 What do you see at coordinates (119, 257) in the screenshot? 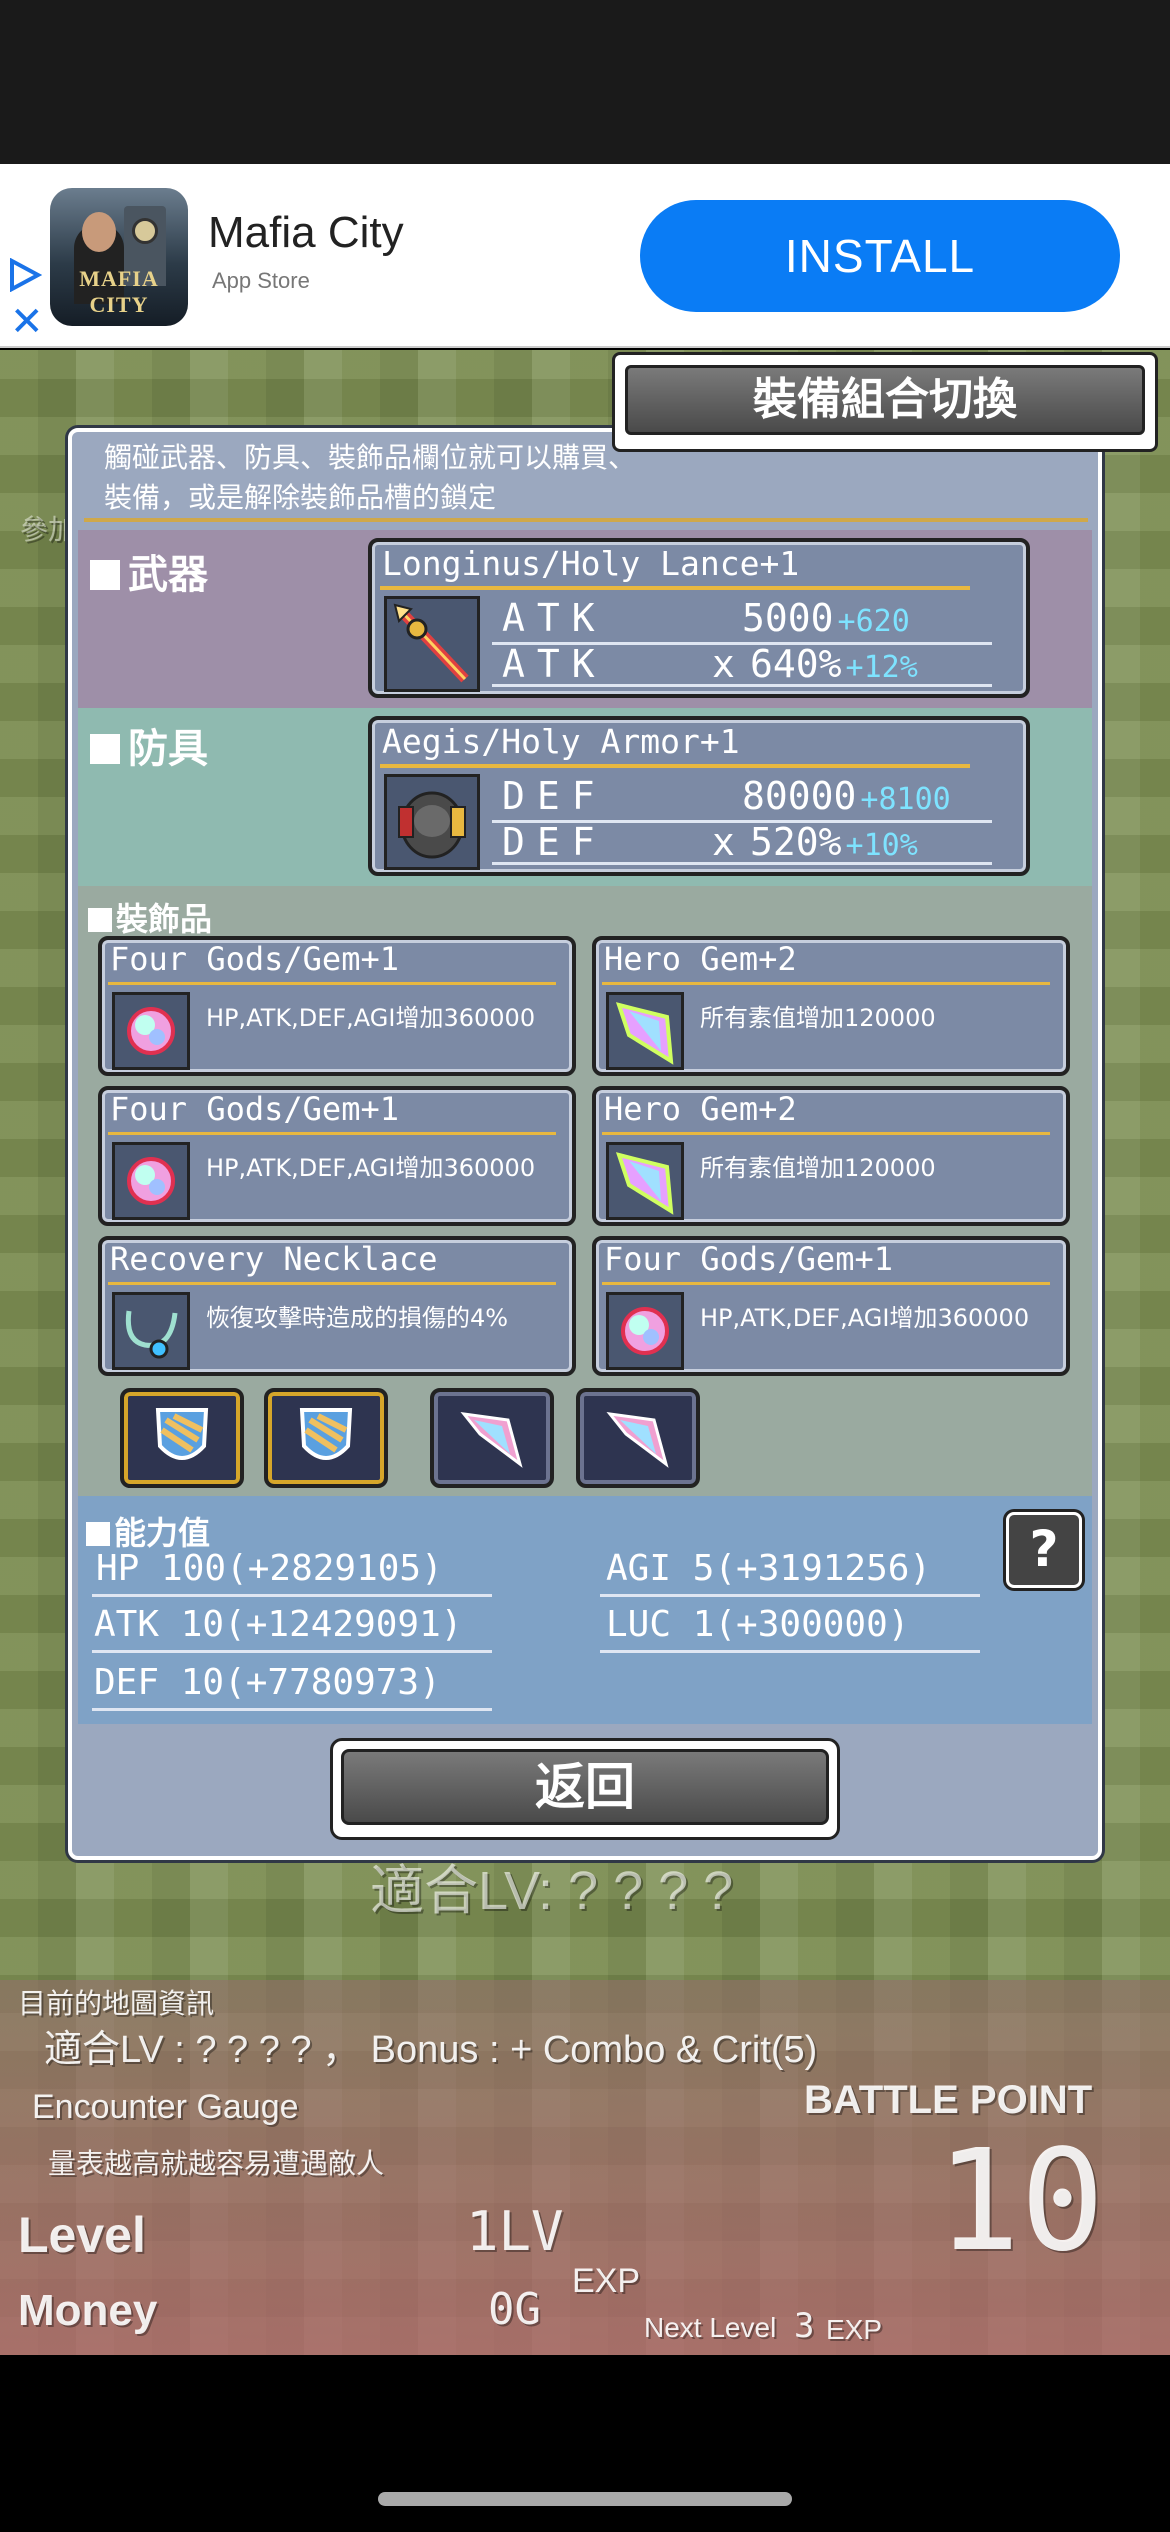
I see `ad-app-icon: MAFIA CITY` at bounding box center [119, 257].